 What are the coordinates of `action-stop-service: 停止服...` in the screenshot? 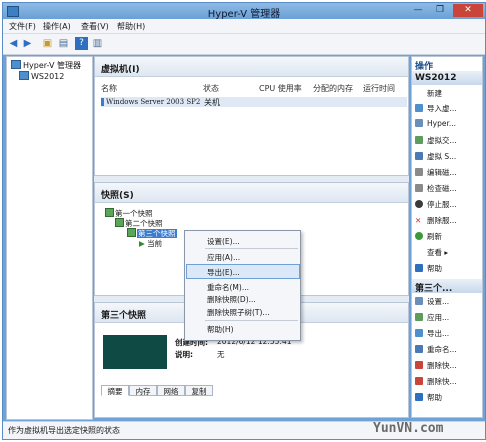 It's located at (436, 204).